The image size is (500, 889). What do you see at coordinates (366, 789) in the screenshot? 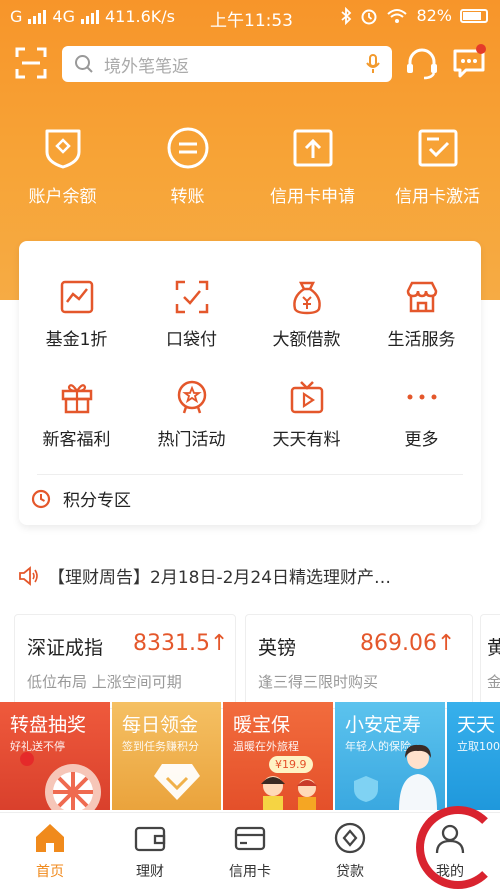
I see `shield-icon` at bounding box center [366, 789].